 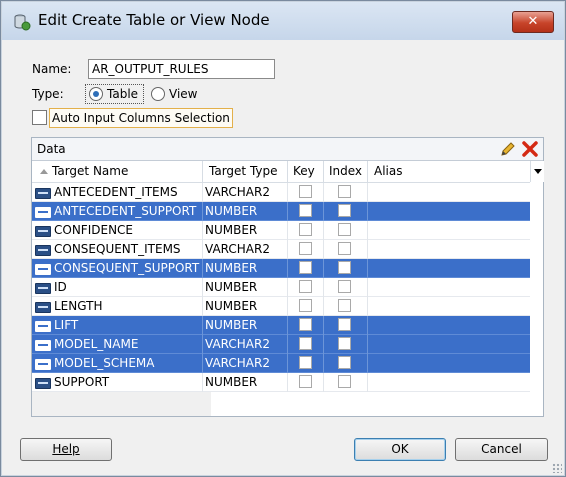 I want to click on table-row: ANTECEDENT_SUPPORT NUMBER, so click(x=281, y=211).